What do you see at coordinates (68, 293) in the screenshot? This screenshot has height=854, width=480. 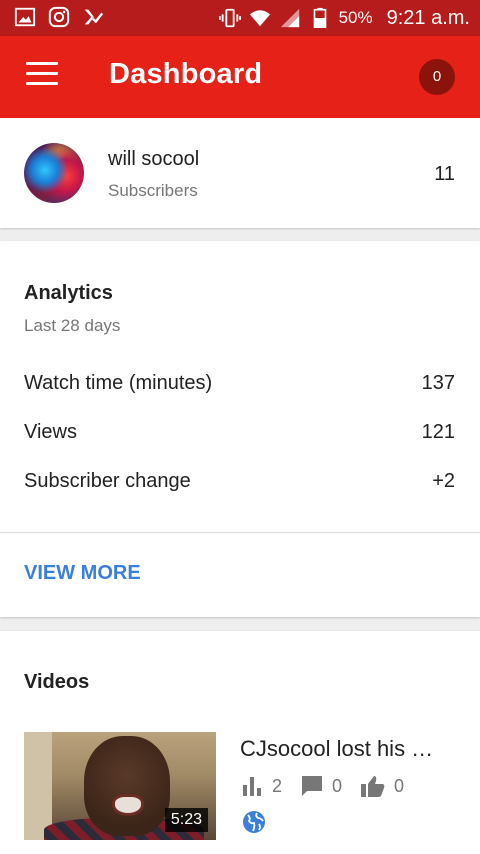 I see `analytics-title: Analytics` at bounding box center [68, 293].